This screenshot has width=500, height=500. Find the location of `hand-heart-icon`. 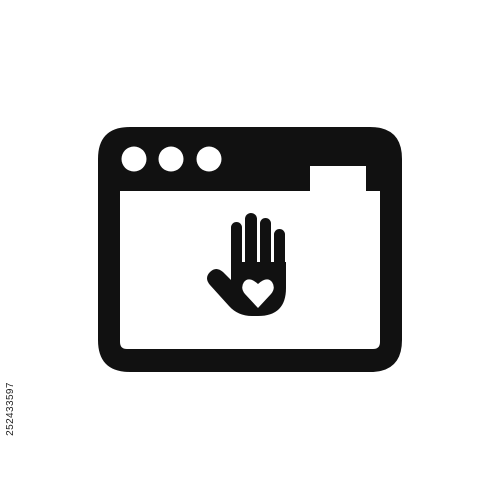

hand-heart-icon is located at coordinates (246, 264).